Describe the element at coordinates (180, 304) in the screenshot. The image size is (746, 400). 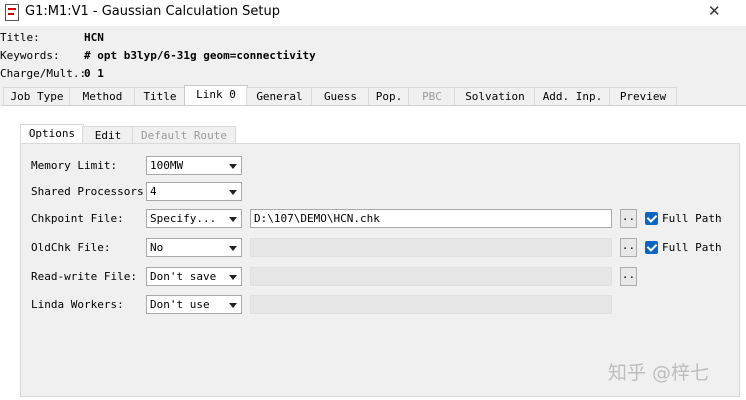
I see `linda-workers-value: Don't use` at that location.